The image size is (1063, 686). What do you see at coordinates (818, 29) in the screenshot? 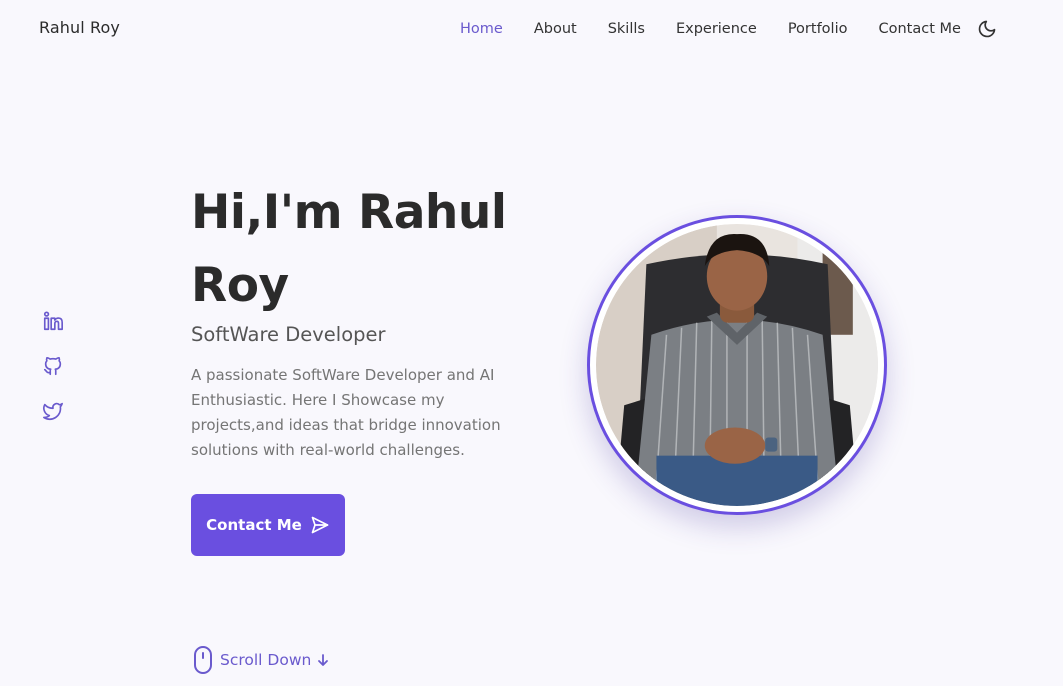
I see `nav-portfolio: Portfolio` at bounding box center [818, 29].